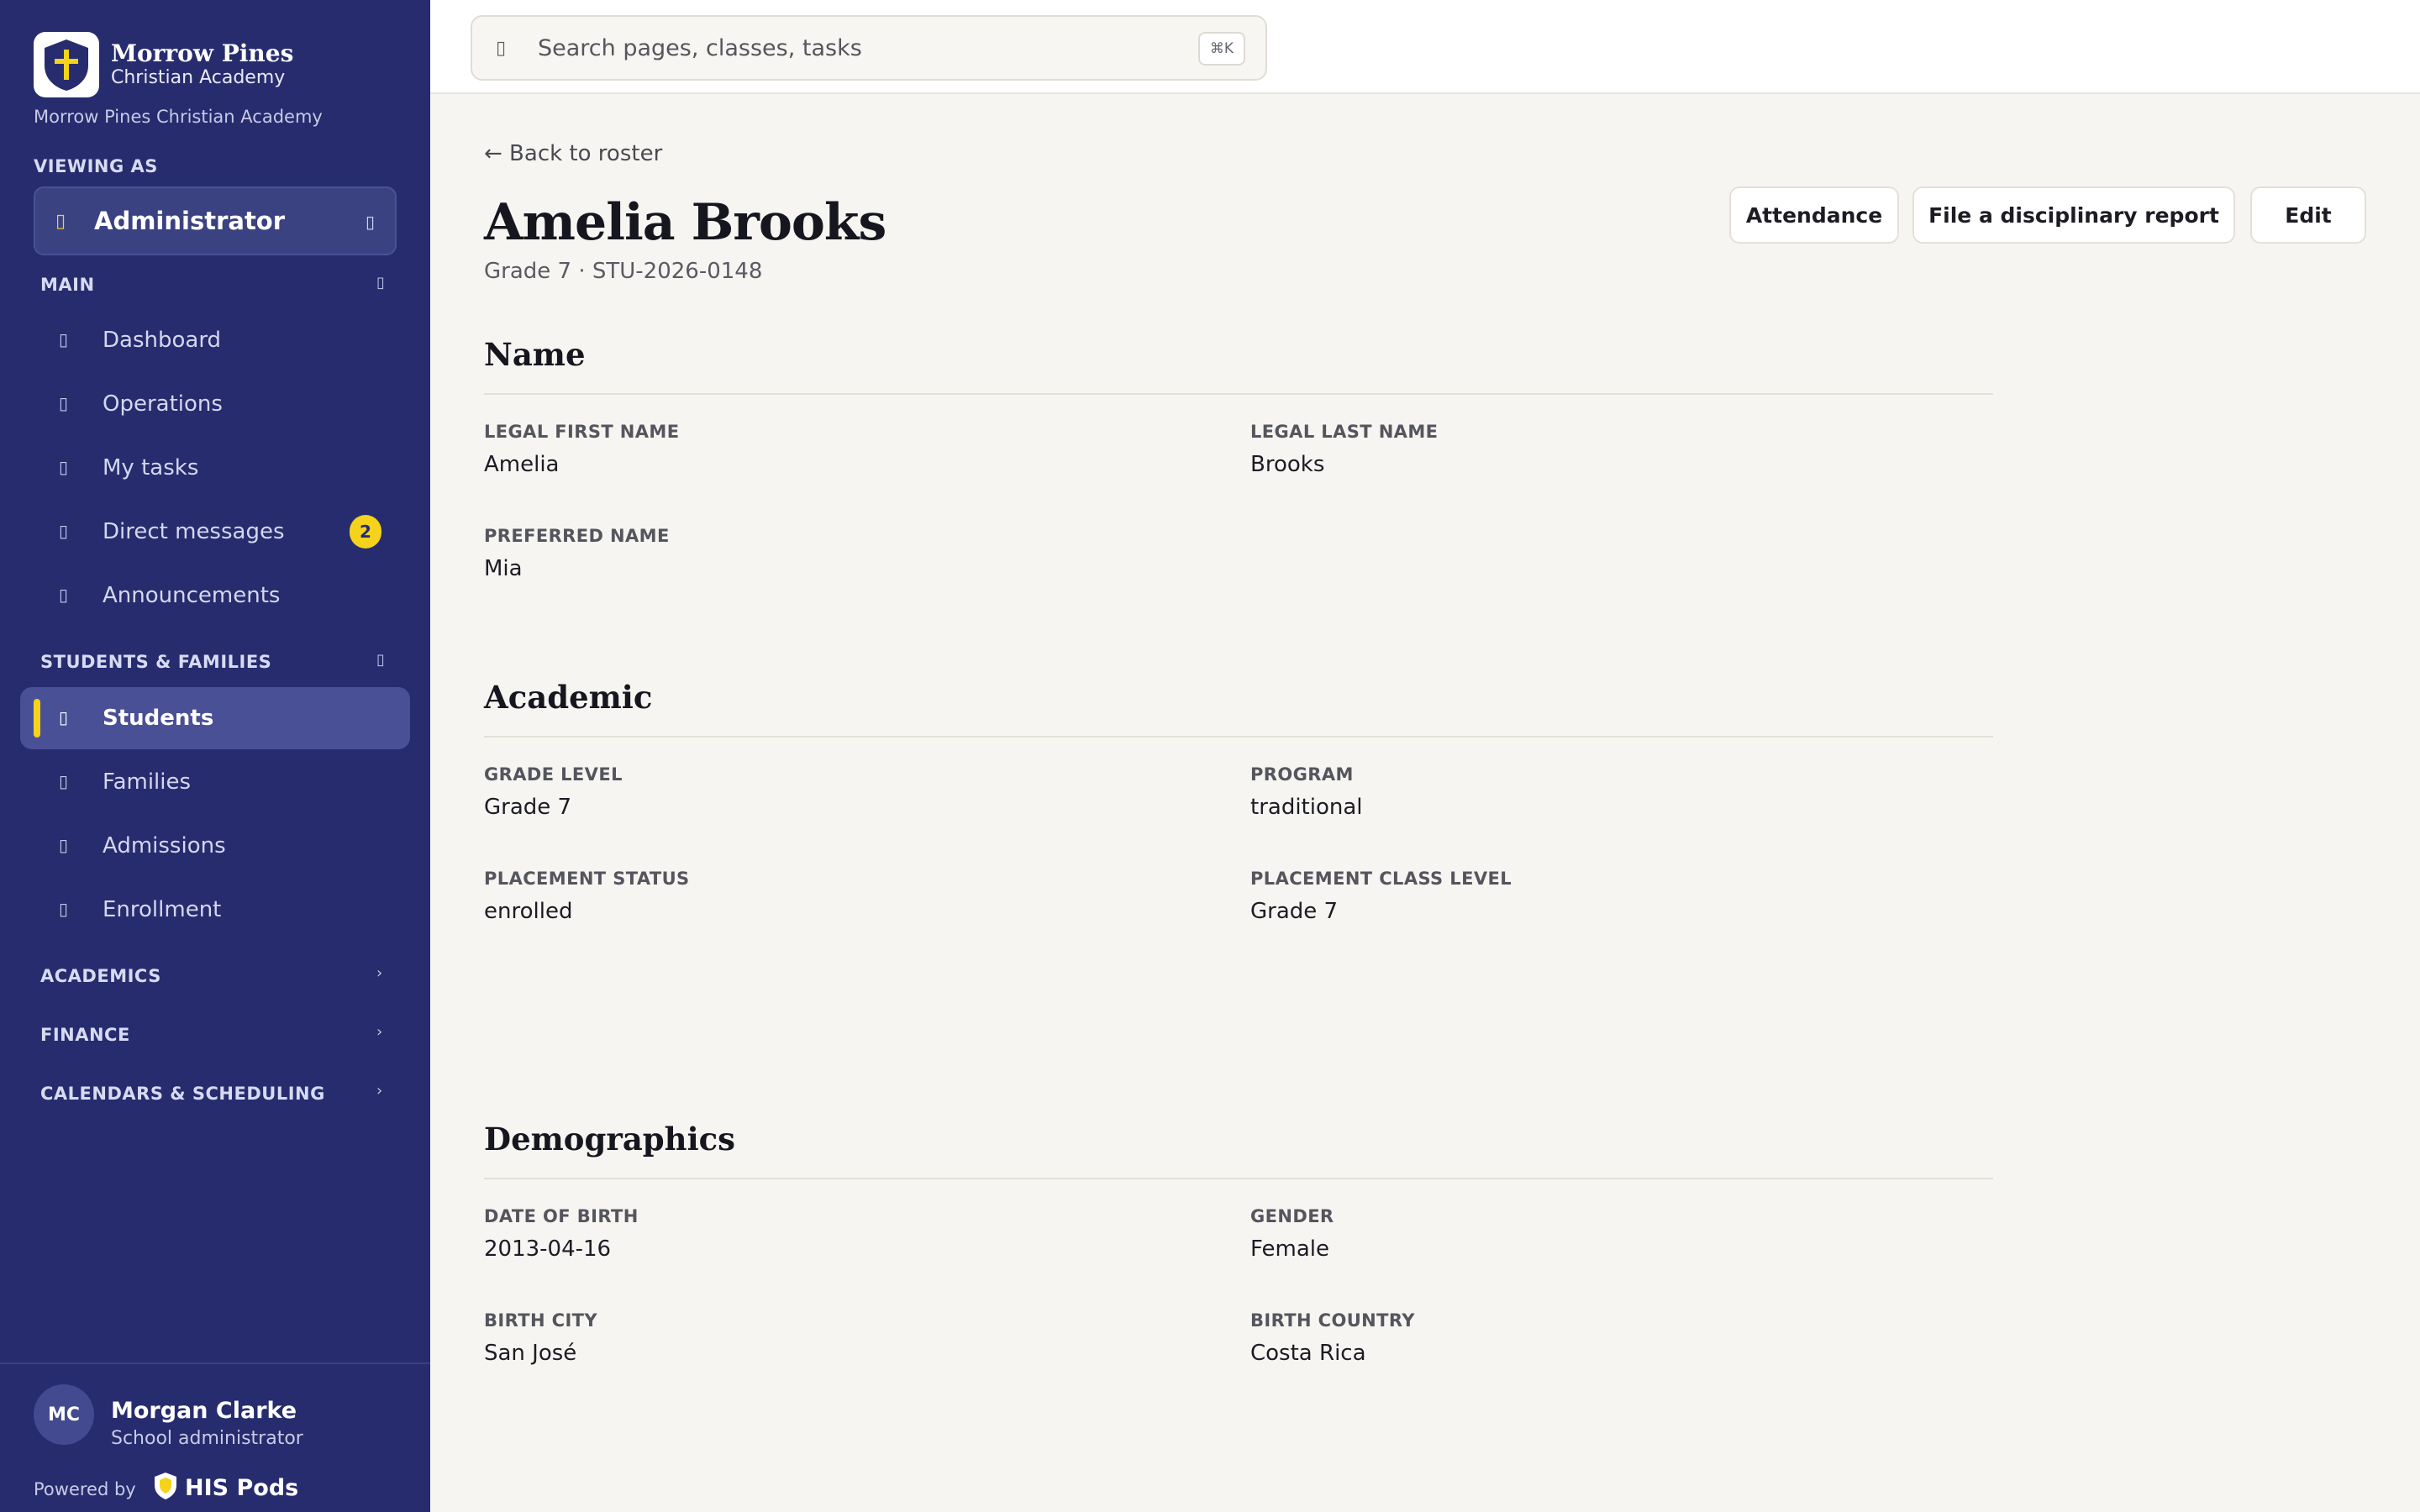 Image resolution: width=2420 pixels, height=1512 pixels. I want to click on nav-section-finance: Finance, so click(85, 1035).